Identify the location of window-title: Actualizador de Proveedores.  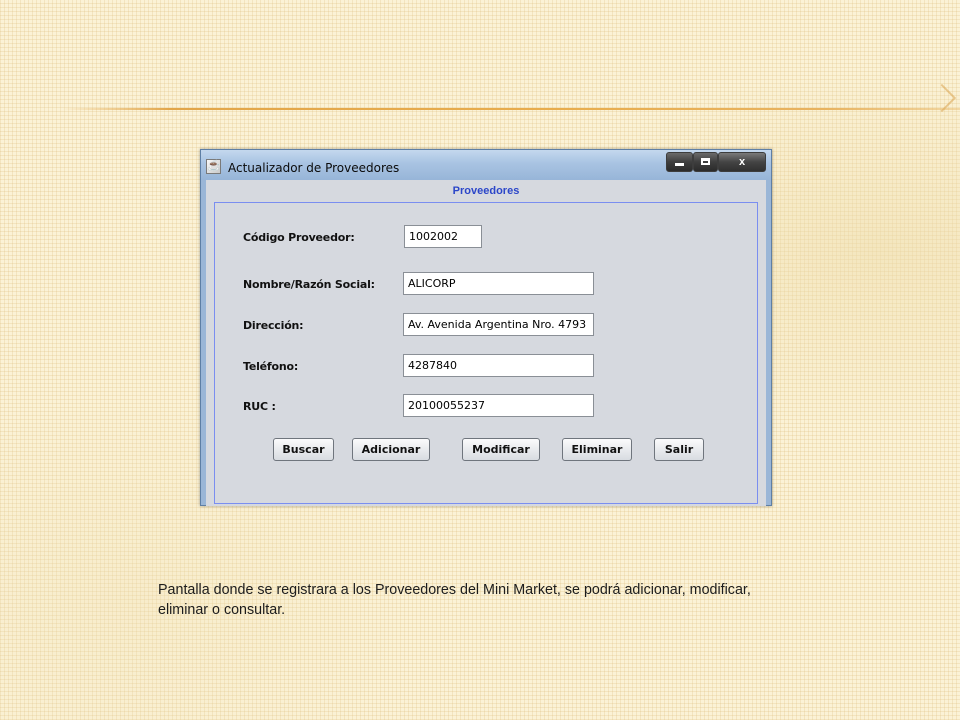
(314, 168).